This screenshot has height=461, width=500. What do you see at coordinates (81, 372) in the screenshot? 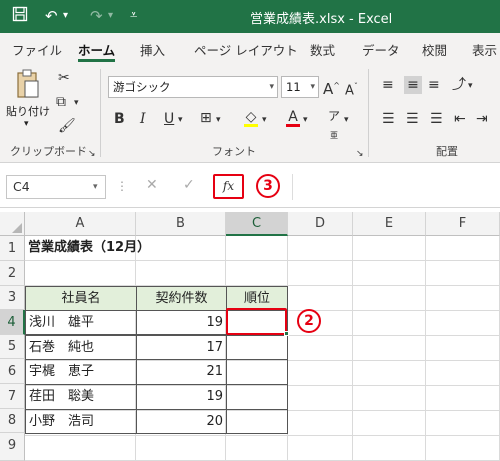
I see `cell-name: 宇梶 恵子` at bounding box center [81, 372].